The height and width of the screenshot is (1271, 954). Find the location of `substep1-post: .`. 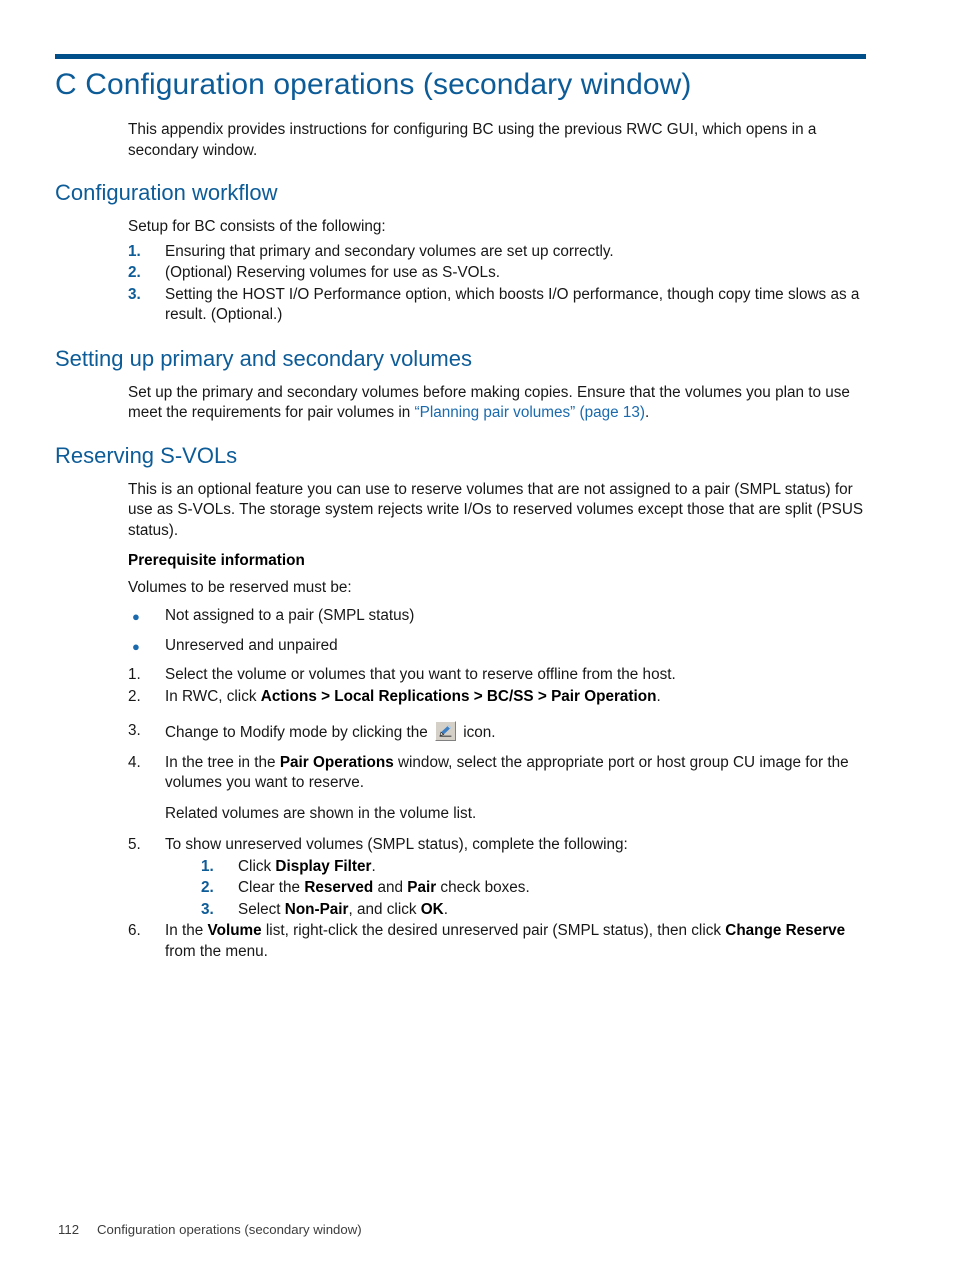

substep1-post: . is located at coordinates (373, 866).